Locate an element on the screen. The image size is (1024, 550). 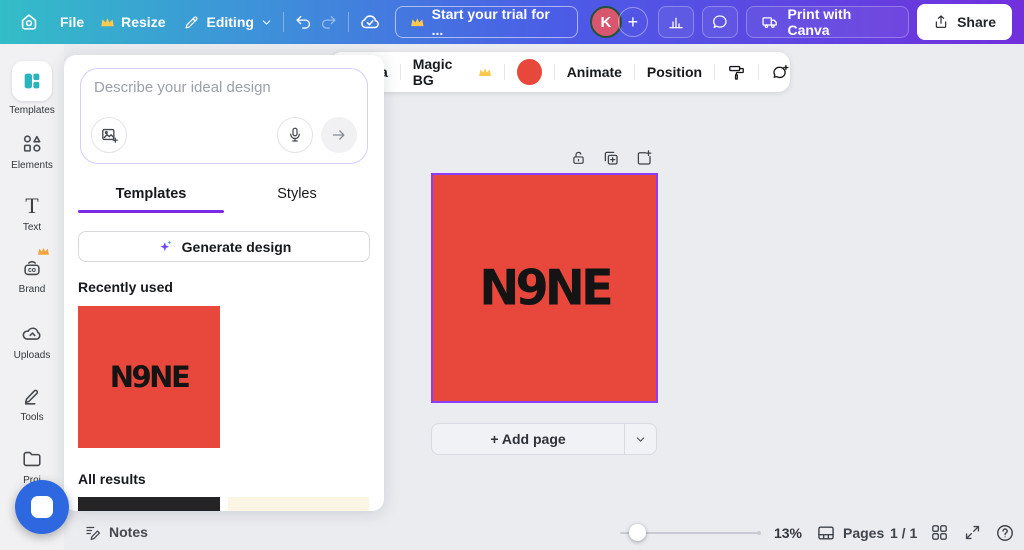
generate-design-button: Generate design is located at coordinates (224, 246).